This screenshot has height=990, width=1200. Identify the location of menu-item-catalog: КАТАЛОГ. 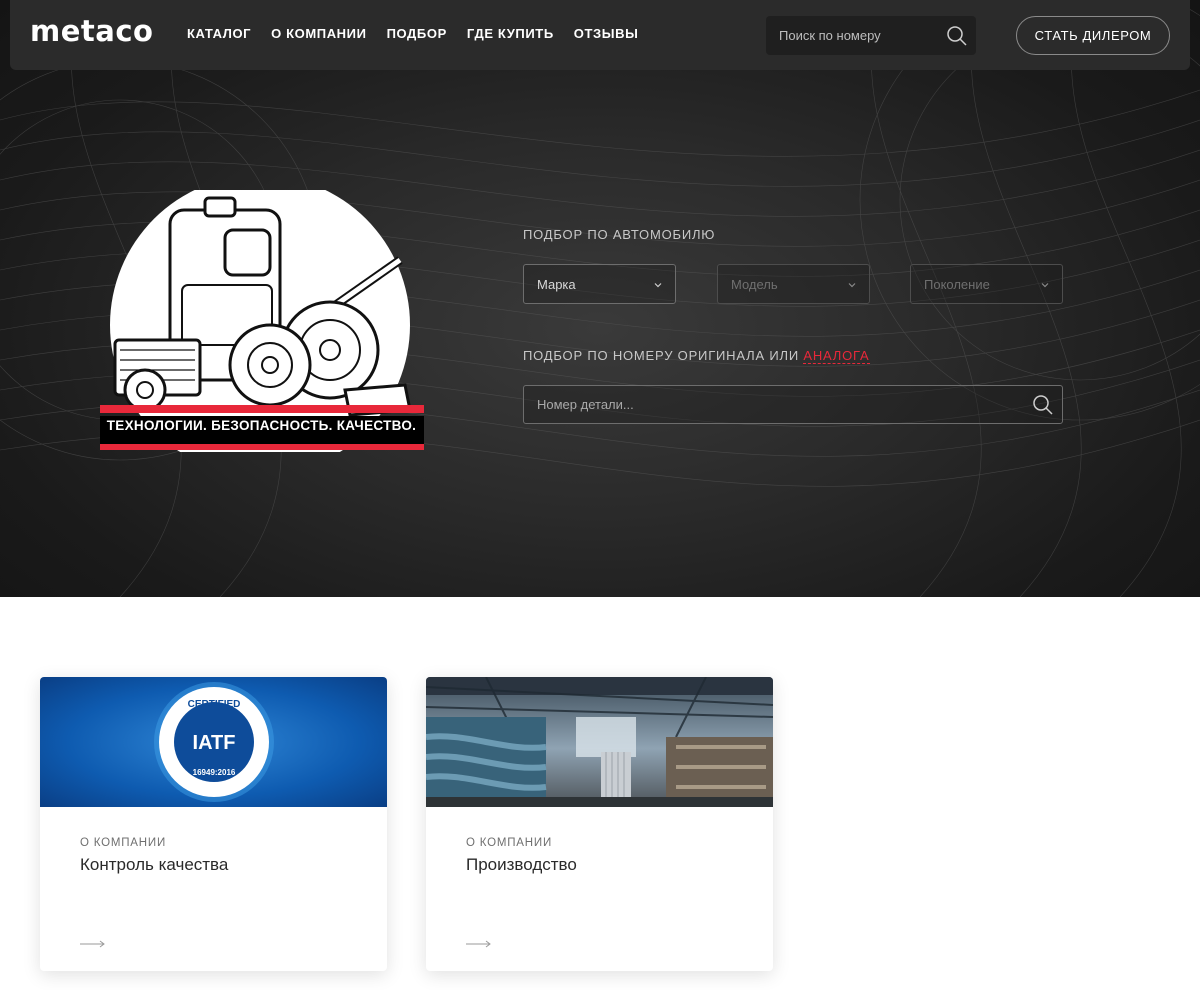
(219, 33).